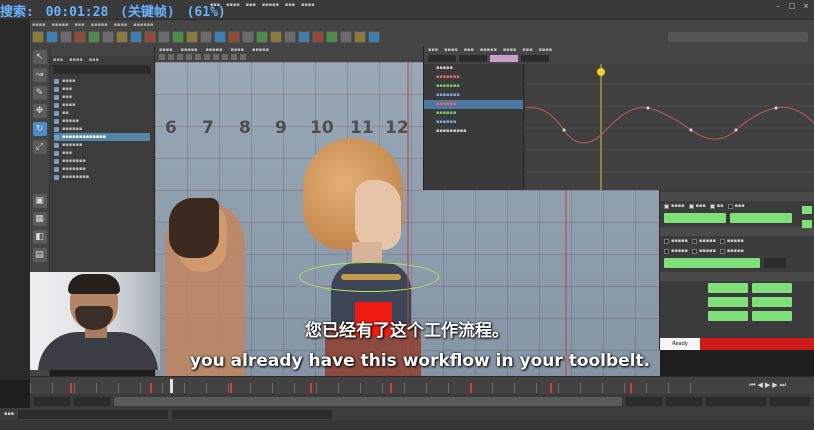 This screenshot has height=430, width=814. I want to click on option-checkbox: ▪▪▪▪, so click(674, 206).